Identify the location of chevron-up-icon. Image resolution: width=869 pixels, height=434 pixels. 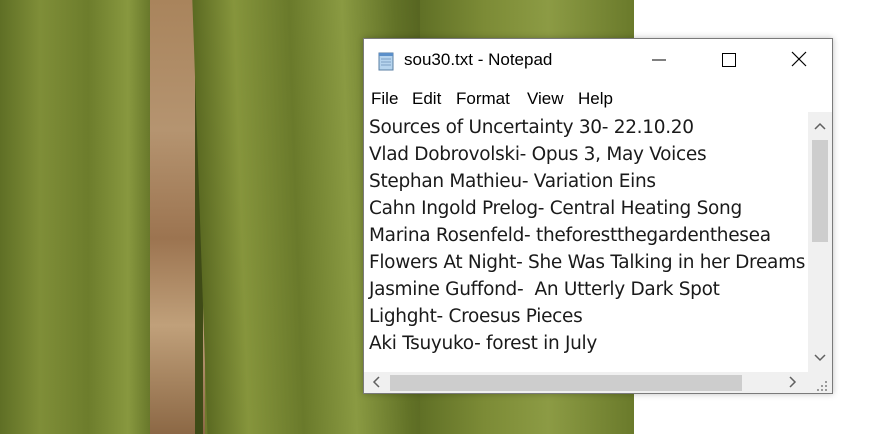
(820, 126).